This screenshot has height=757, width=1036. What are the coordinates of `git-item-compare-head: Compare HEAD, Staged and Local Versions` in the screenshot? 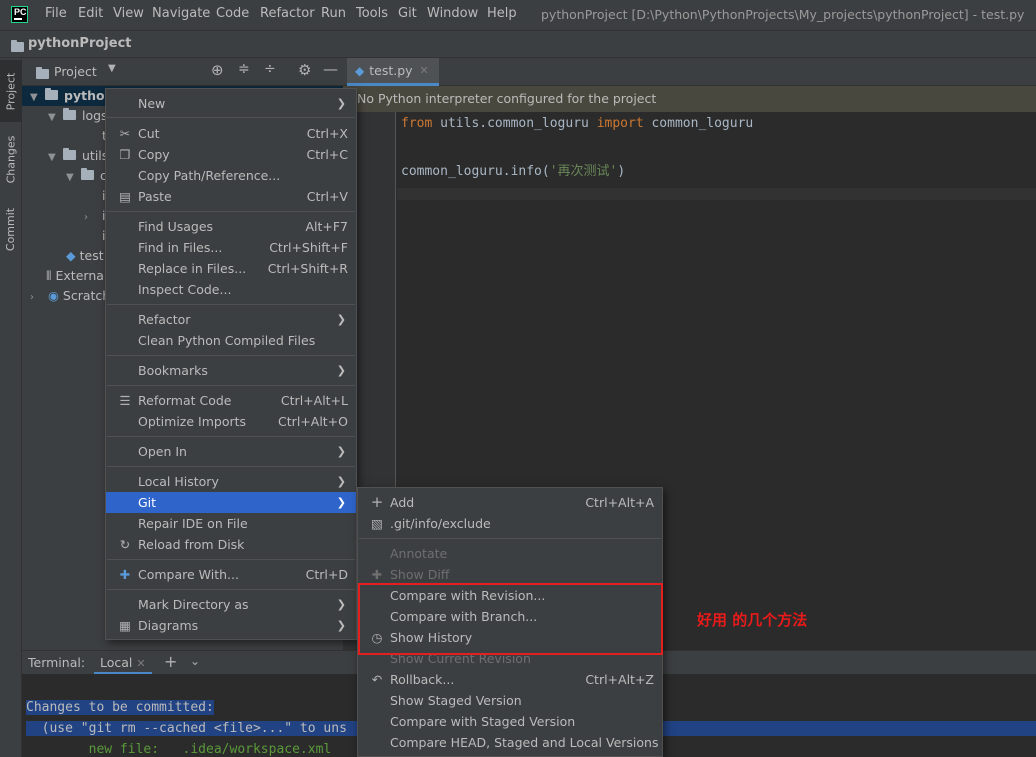 It's located at (510, 742).